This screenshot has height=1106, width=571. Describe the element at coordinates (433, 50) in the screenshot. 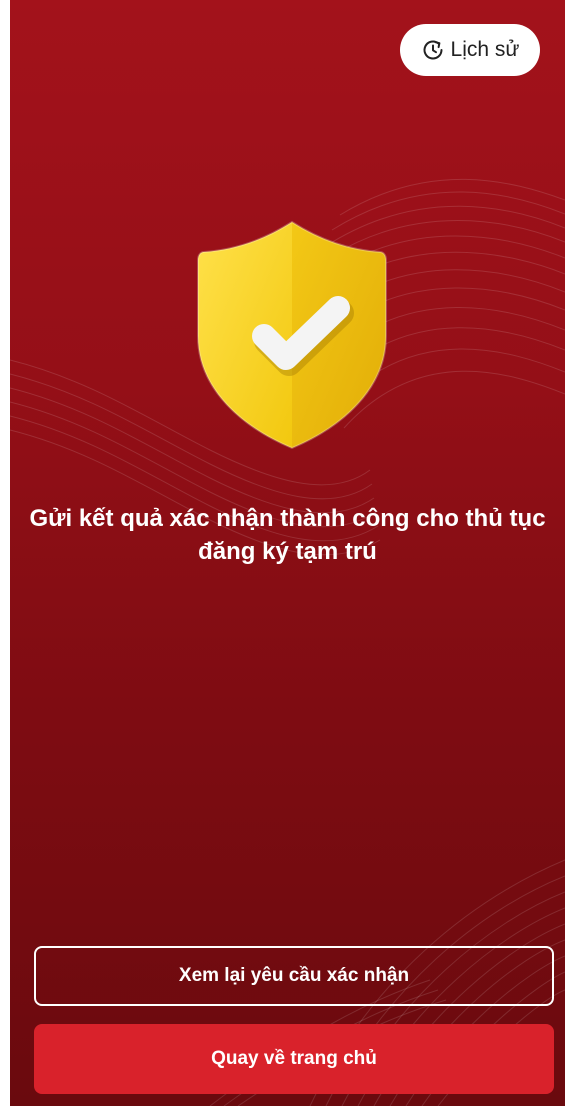

I see `clock-history-icon` at that location.